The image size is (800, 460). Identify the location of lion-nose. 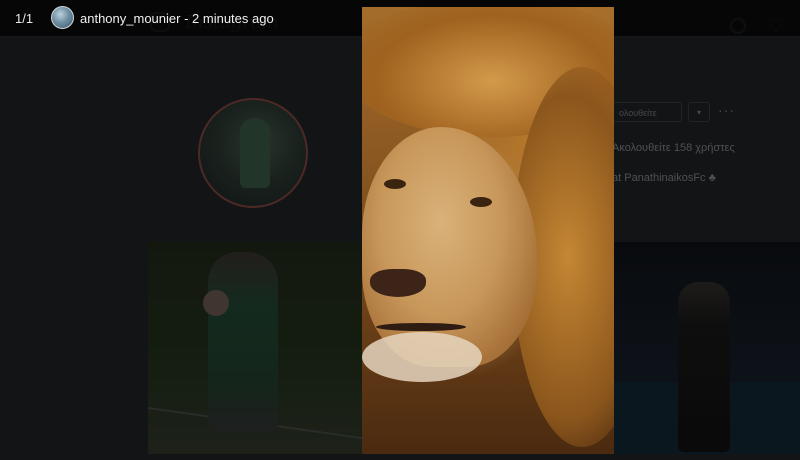
(398, 283).